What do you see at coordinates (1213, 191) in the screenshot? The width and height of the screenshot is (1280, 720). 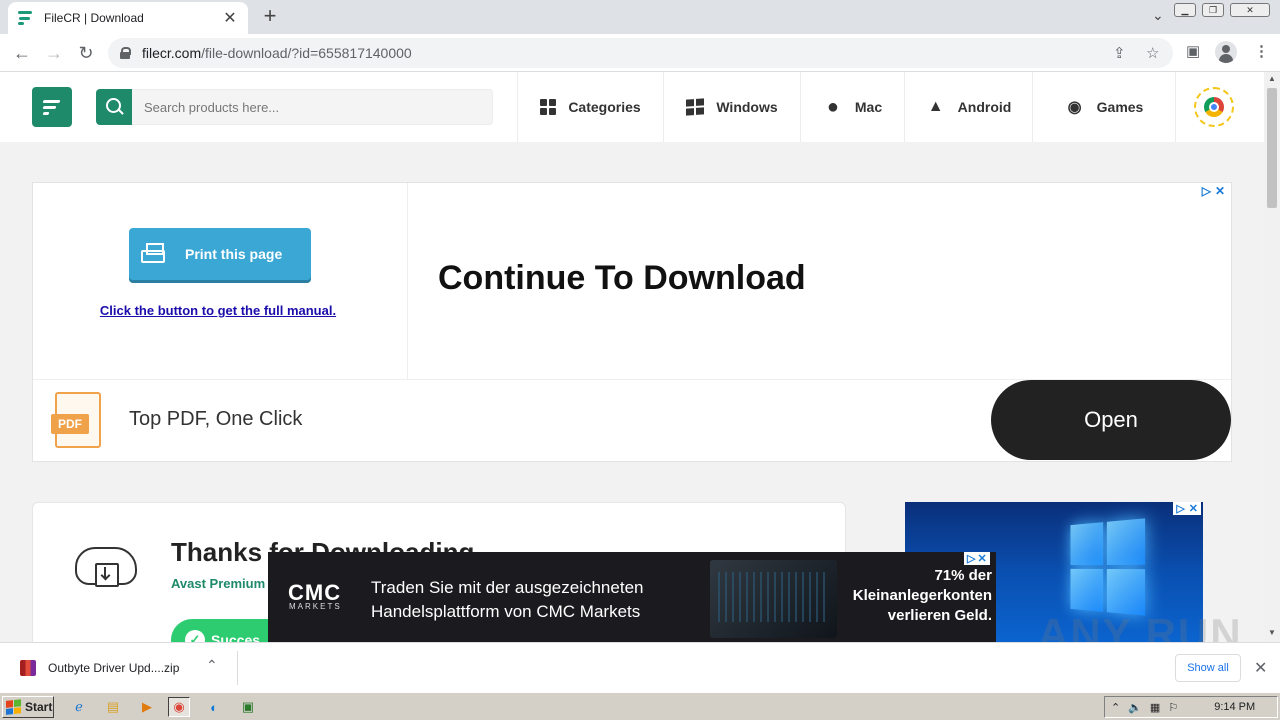 I see `adchoices-badge: ▷ ✕` at bounding box center [1213, 191].